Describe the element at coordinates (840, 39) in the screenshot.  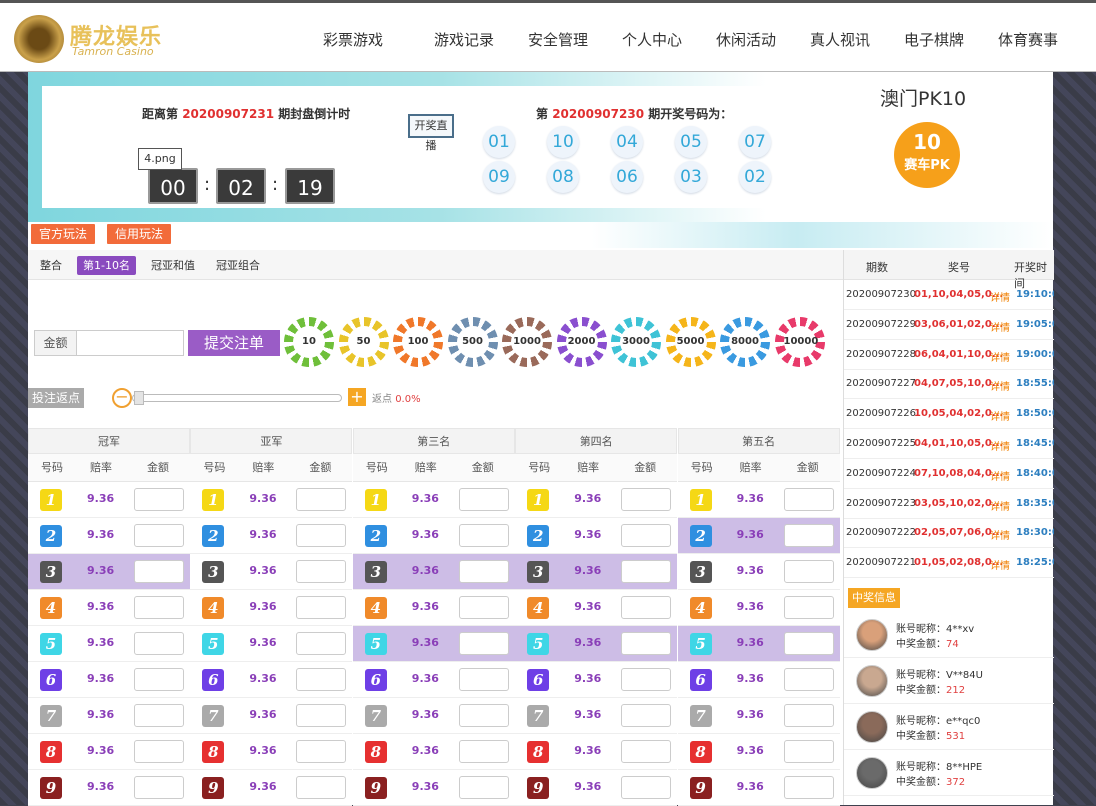
I see `nav-item-live: 真人视讯` at that location.